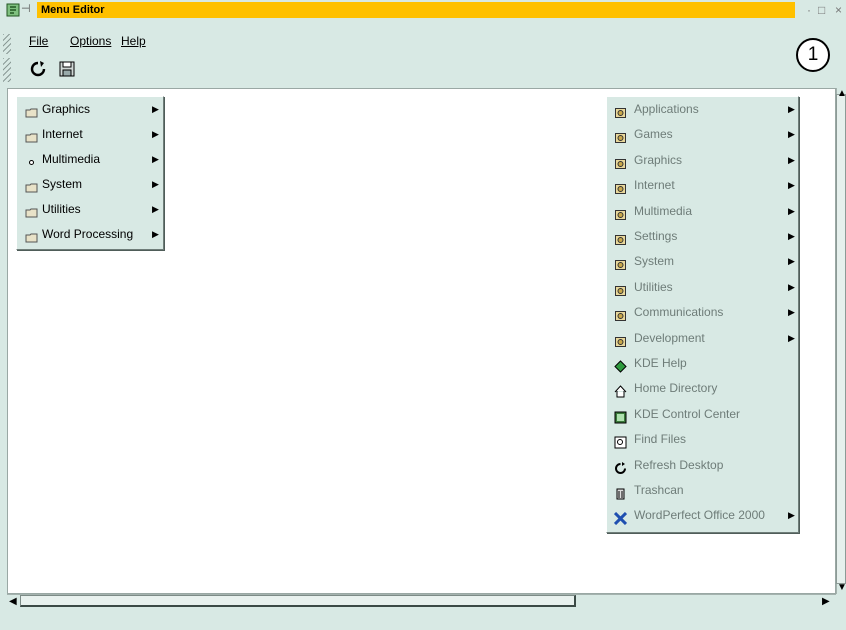  I want to click on wordperfect-icon, so click(620, 517).